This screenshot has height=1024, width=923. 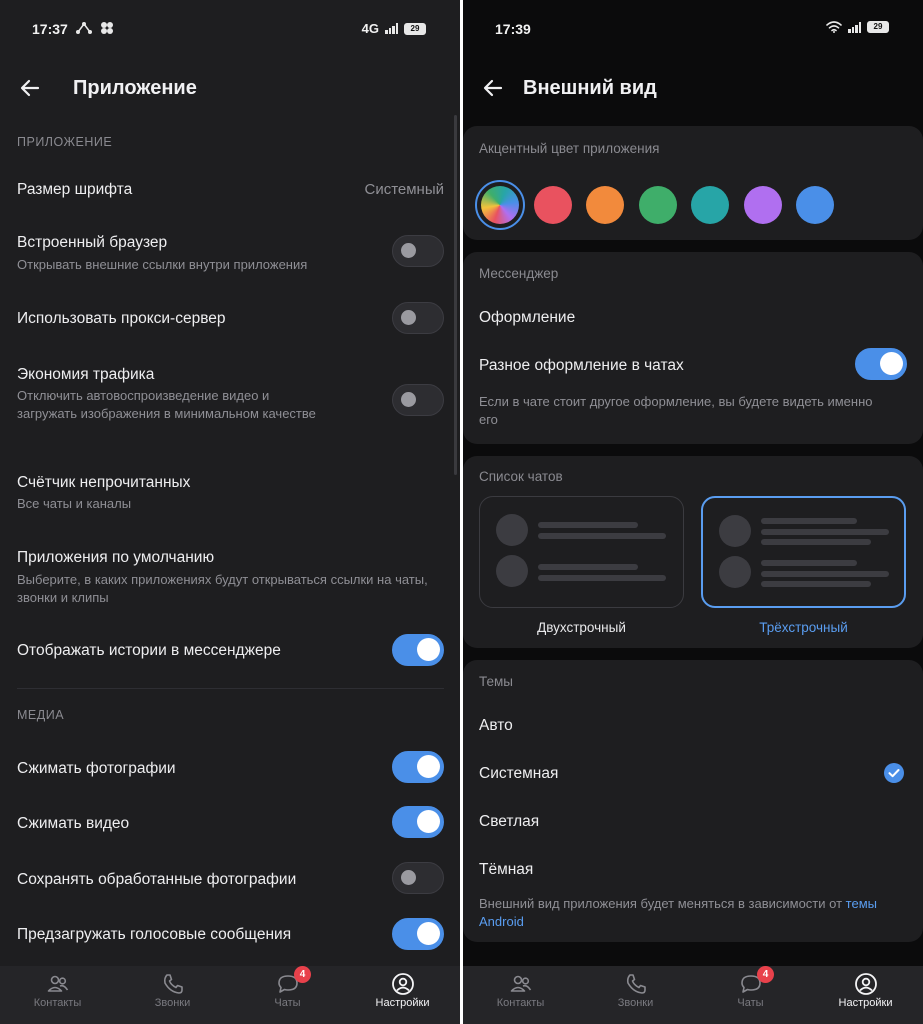 What do you see at coordinates (154, 934) in the screenshot?
I see `preload-voice-label: Предзагружать голосовые сообщения` at bounding box center [154, 934].